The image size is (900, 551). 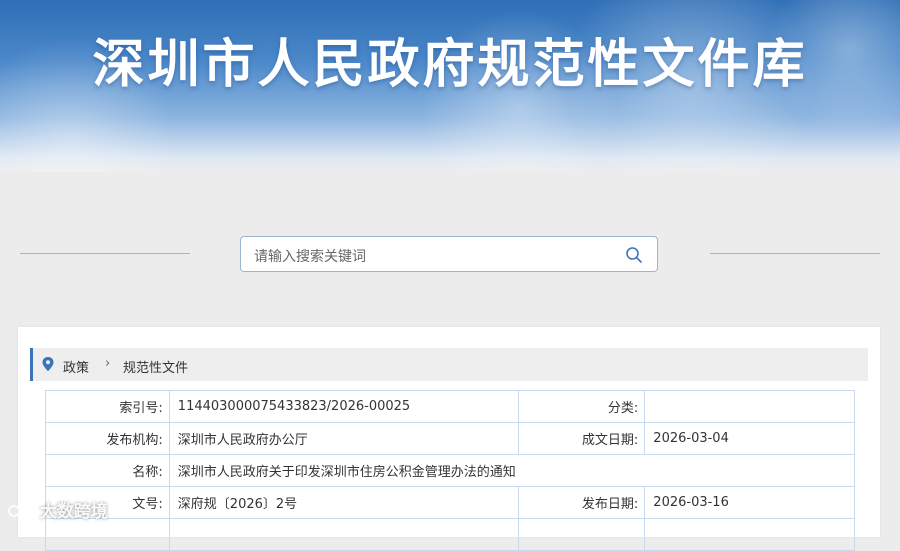 I want to click on doc-number-value: 深府规〔2026〕2号, so click(x=343, y=502).